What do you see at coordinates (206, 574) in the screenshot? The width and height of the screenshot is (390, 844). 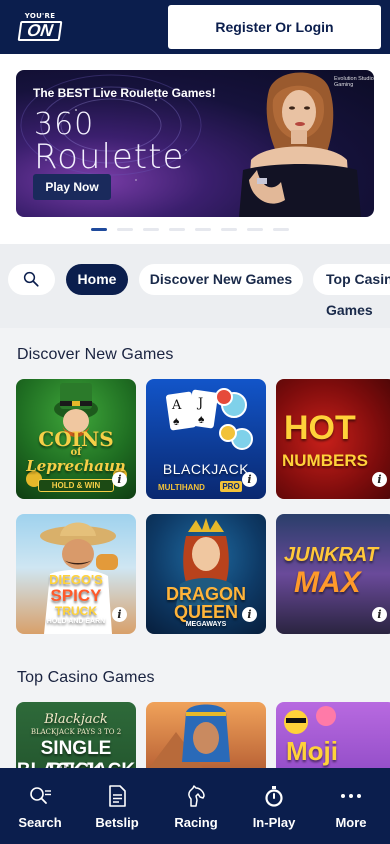 I see `game-tile-dragon-queen: DRAGON QUEEN MEGAWAYS i` at bounding box center [206, 574].